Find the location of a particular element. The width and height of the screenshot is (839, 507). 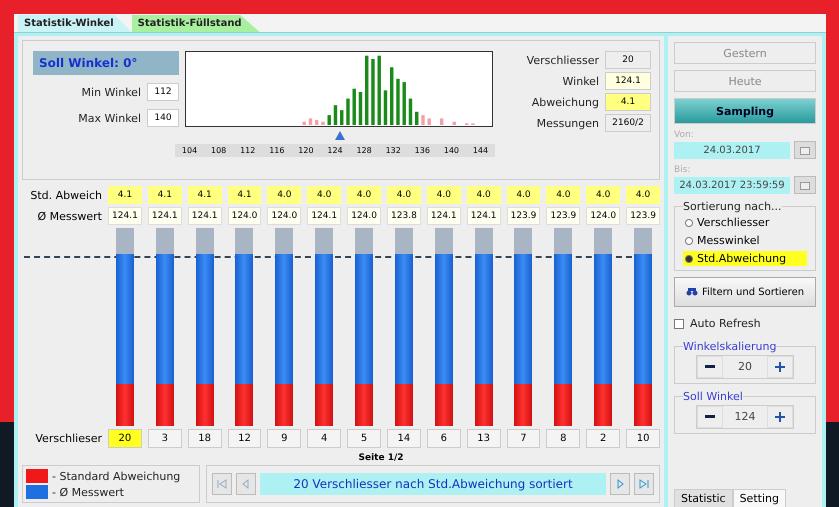

axis-label: 136 is located at coordinates (422, 151).